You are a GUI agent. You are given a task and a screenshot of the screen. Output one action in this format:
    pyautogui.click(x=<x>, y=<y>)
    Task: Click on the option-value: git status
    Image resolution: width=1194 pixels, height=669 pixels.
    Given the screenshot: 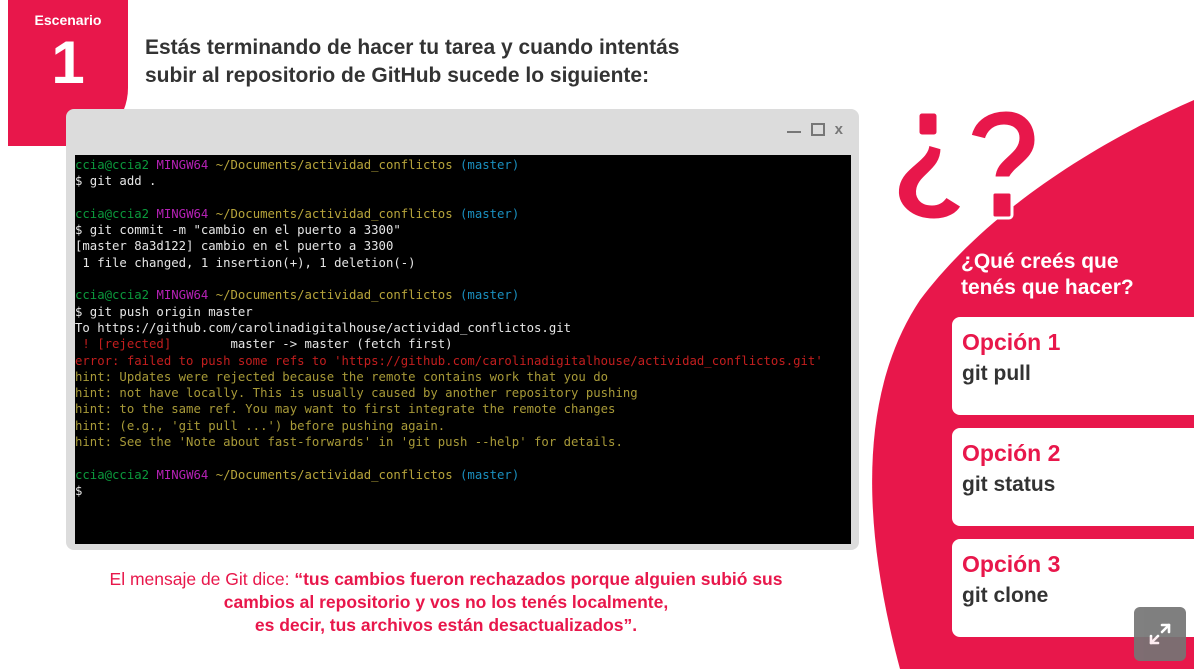 What is the action you would take?
    pyautogui.click(x=1009, y=484)
    